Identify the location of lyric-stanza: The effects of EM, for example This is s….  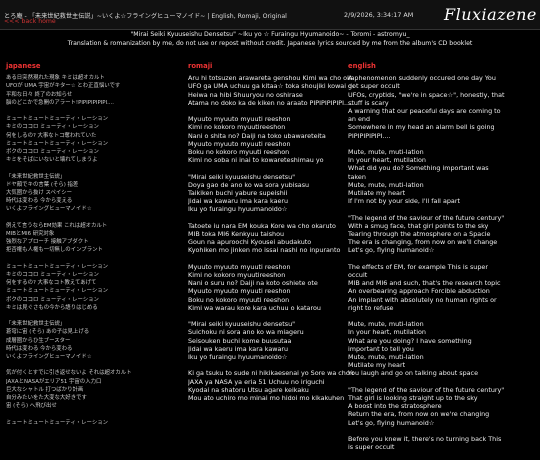
(442, 287).